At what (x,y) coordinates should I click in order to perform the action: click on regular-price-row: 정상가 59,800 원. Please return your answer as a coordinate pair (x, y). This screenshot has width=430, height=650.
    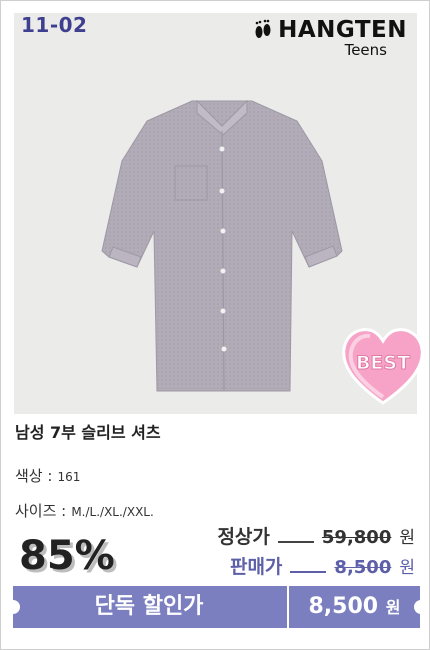
    Looking at the image, I should click on (316, 535).